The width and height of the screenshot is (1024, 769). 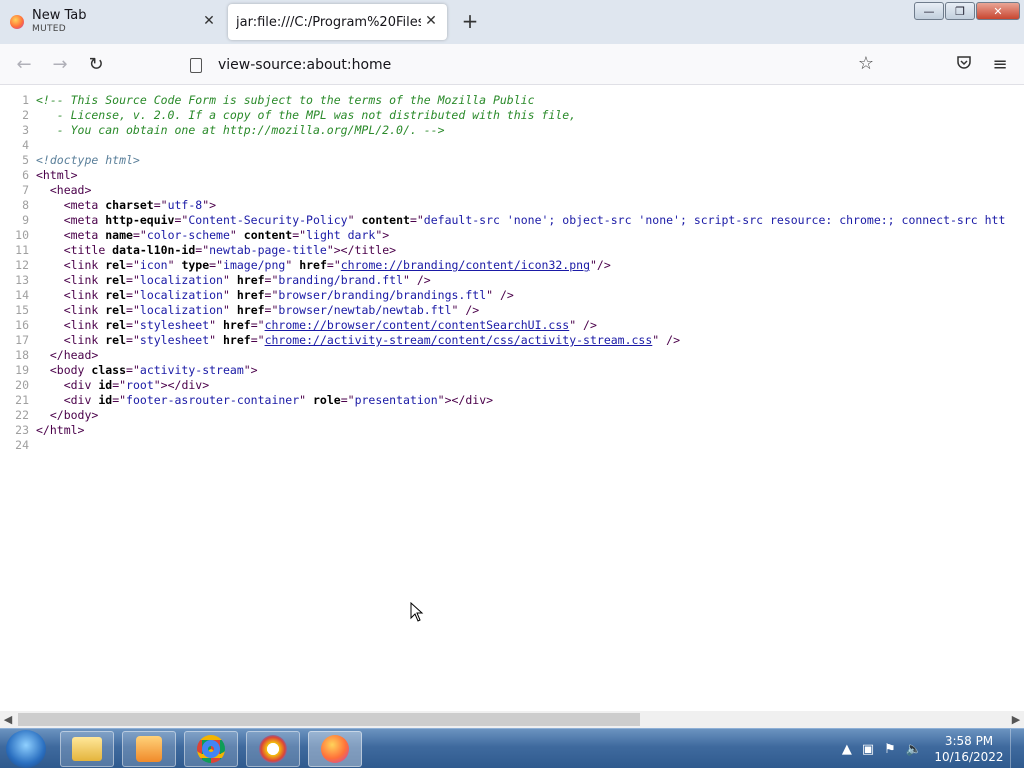 What do you see at coordinates (470, 21) in the screenshot?
I see `new-tab-plus-icon: +` at bounding box center [470, 21].